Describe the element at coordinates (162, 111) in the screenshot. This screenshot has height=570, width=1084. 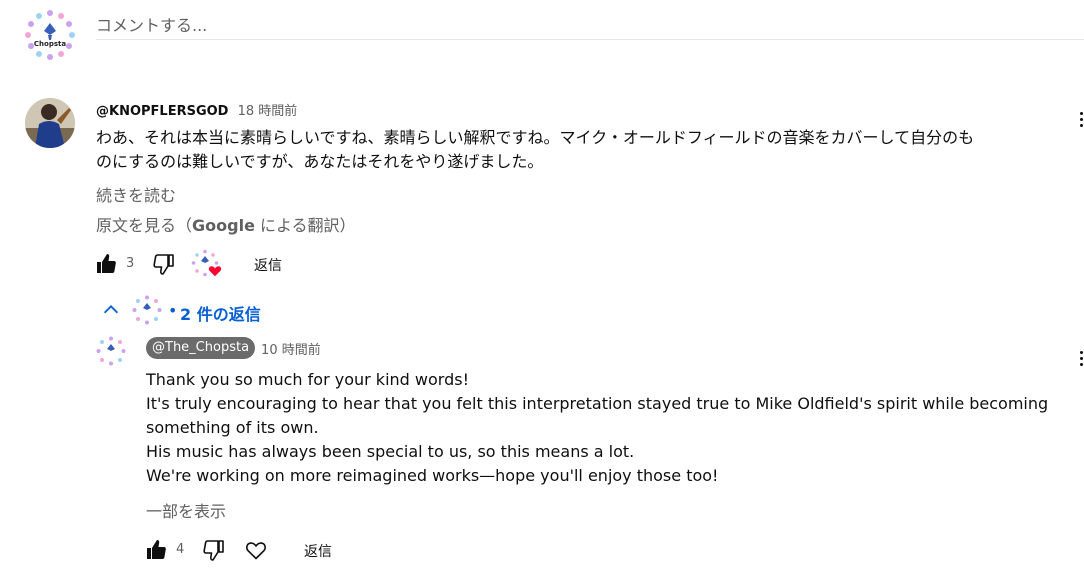
I see `comment-author: @KNOPFLERSGOD` at that location.